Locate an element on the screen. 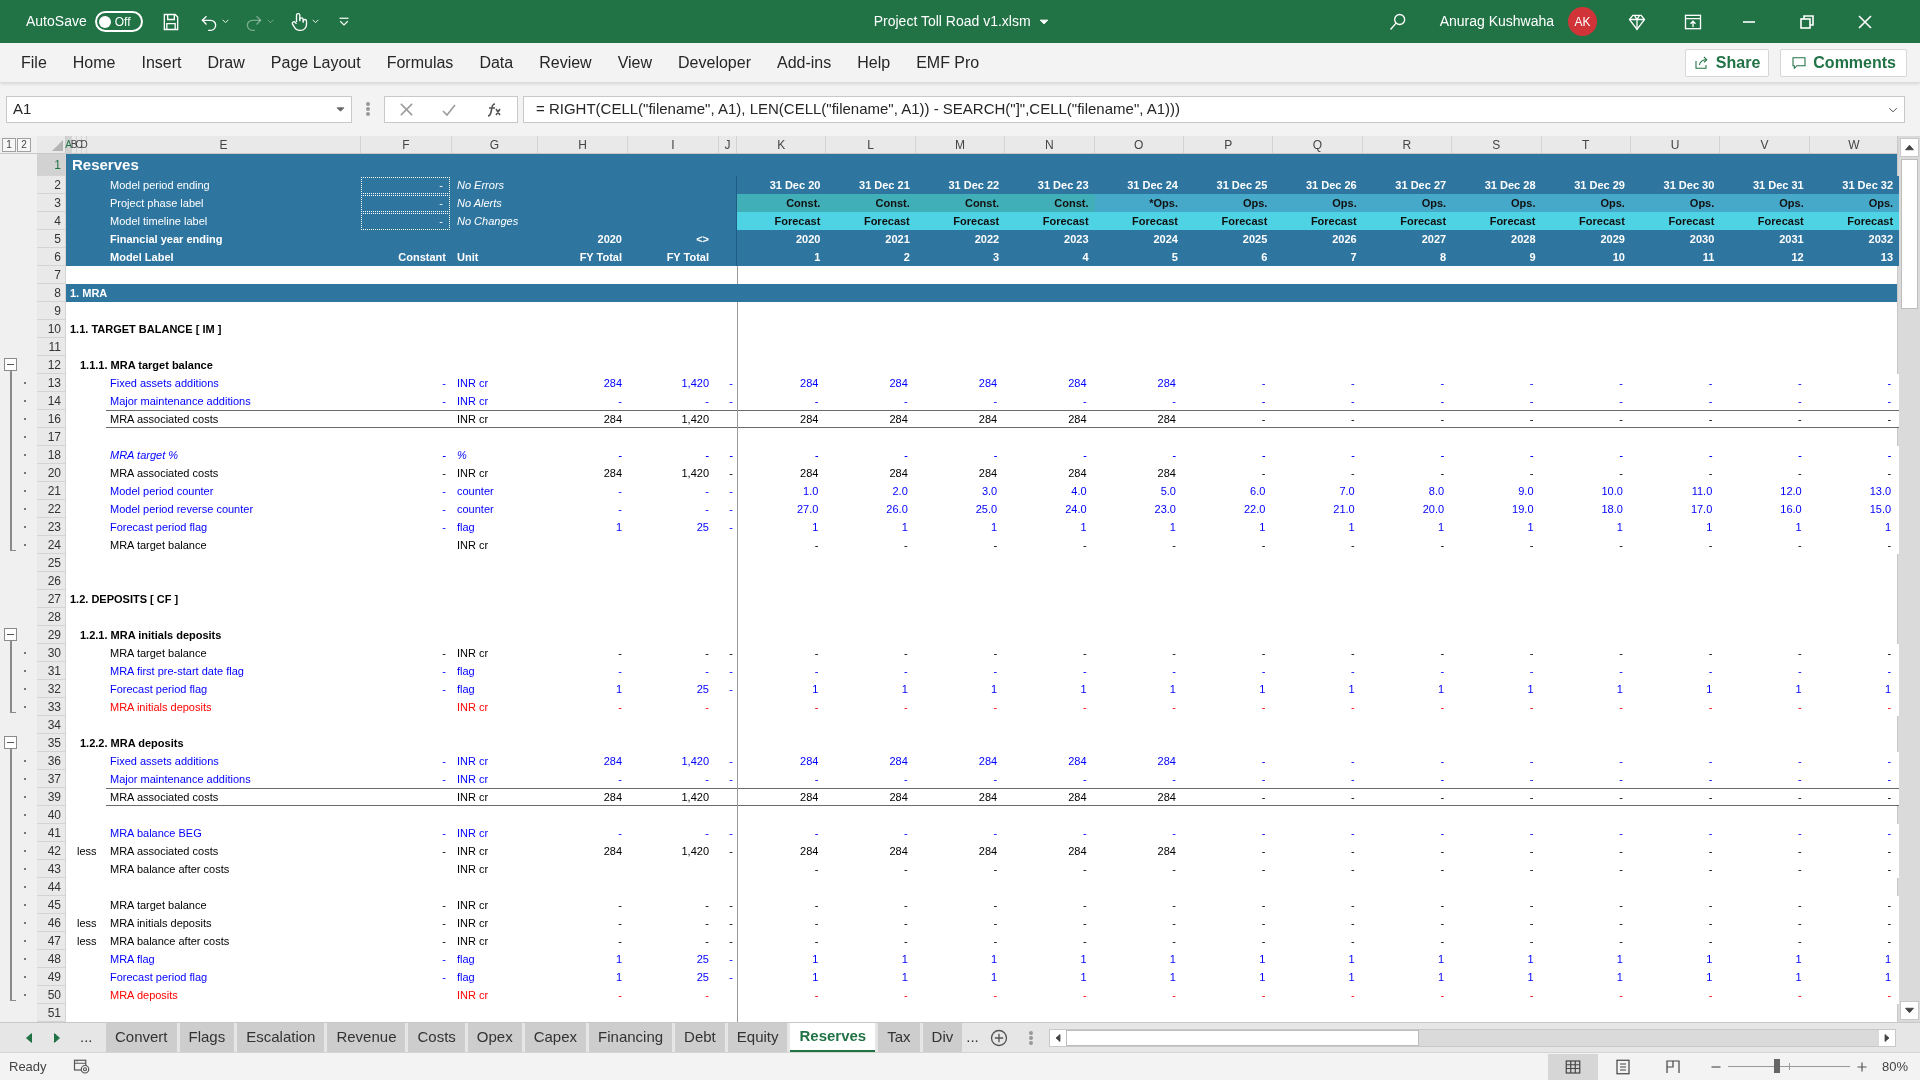 The width and height of the screenshot is (1920, 1080). sheet-tab: Escalation is located at coordinates (281, 1037).